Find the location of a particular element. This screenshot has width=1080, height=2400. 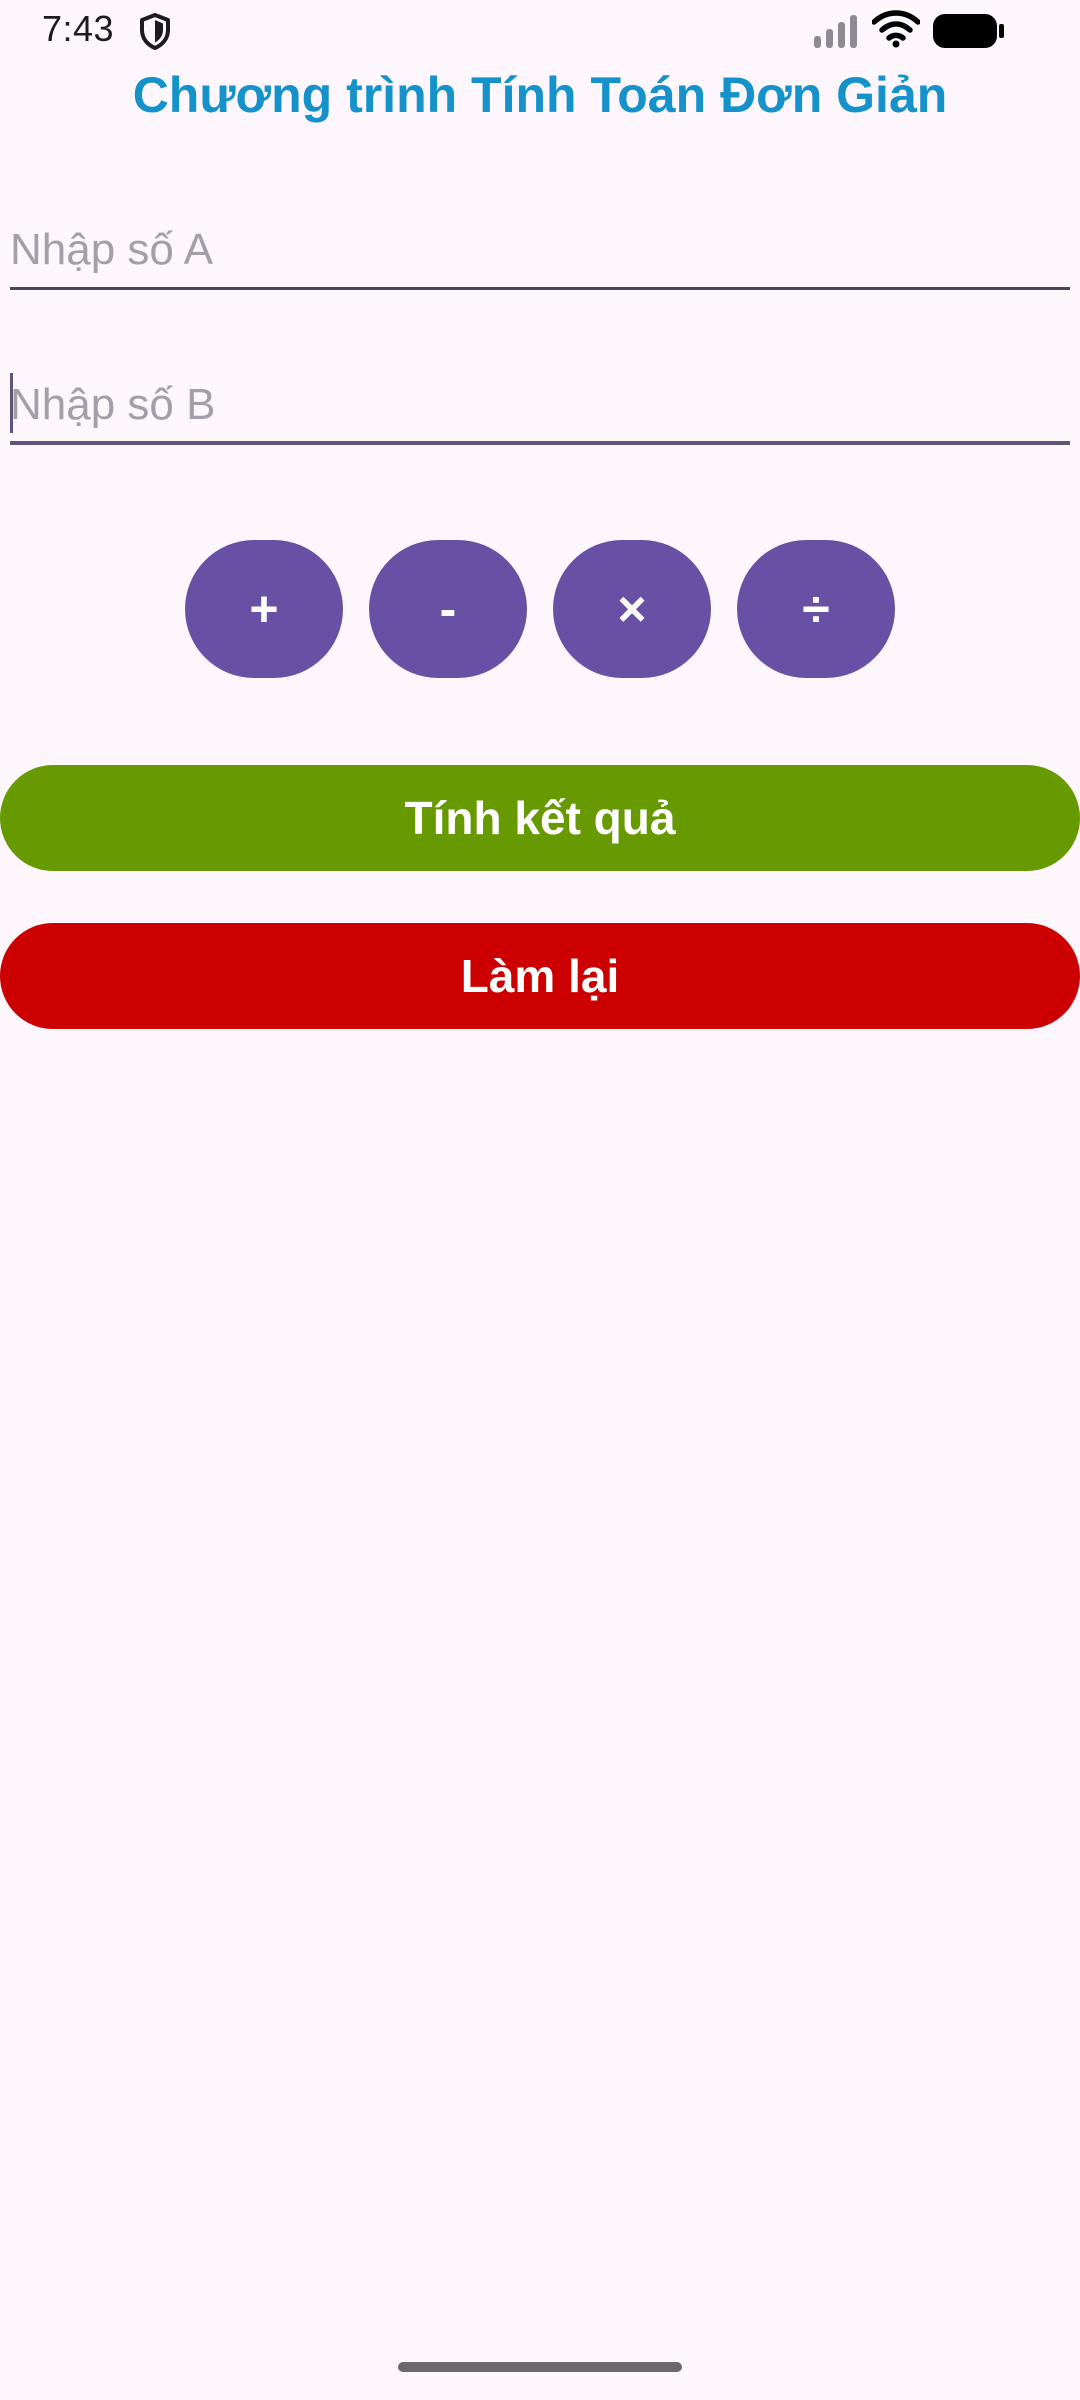

number-b-field is located at coordinates (540, 400).